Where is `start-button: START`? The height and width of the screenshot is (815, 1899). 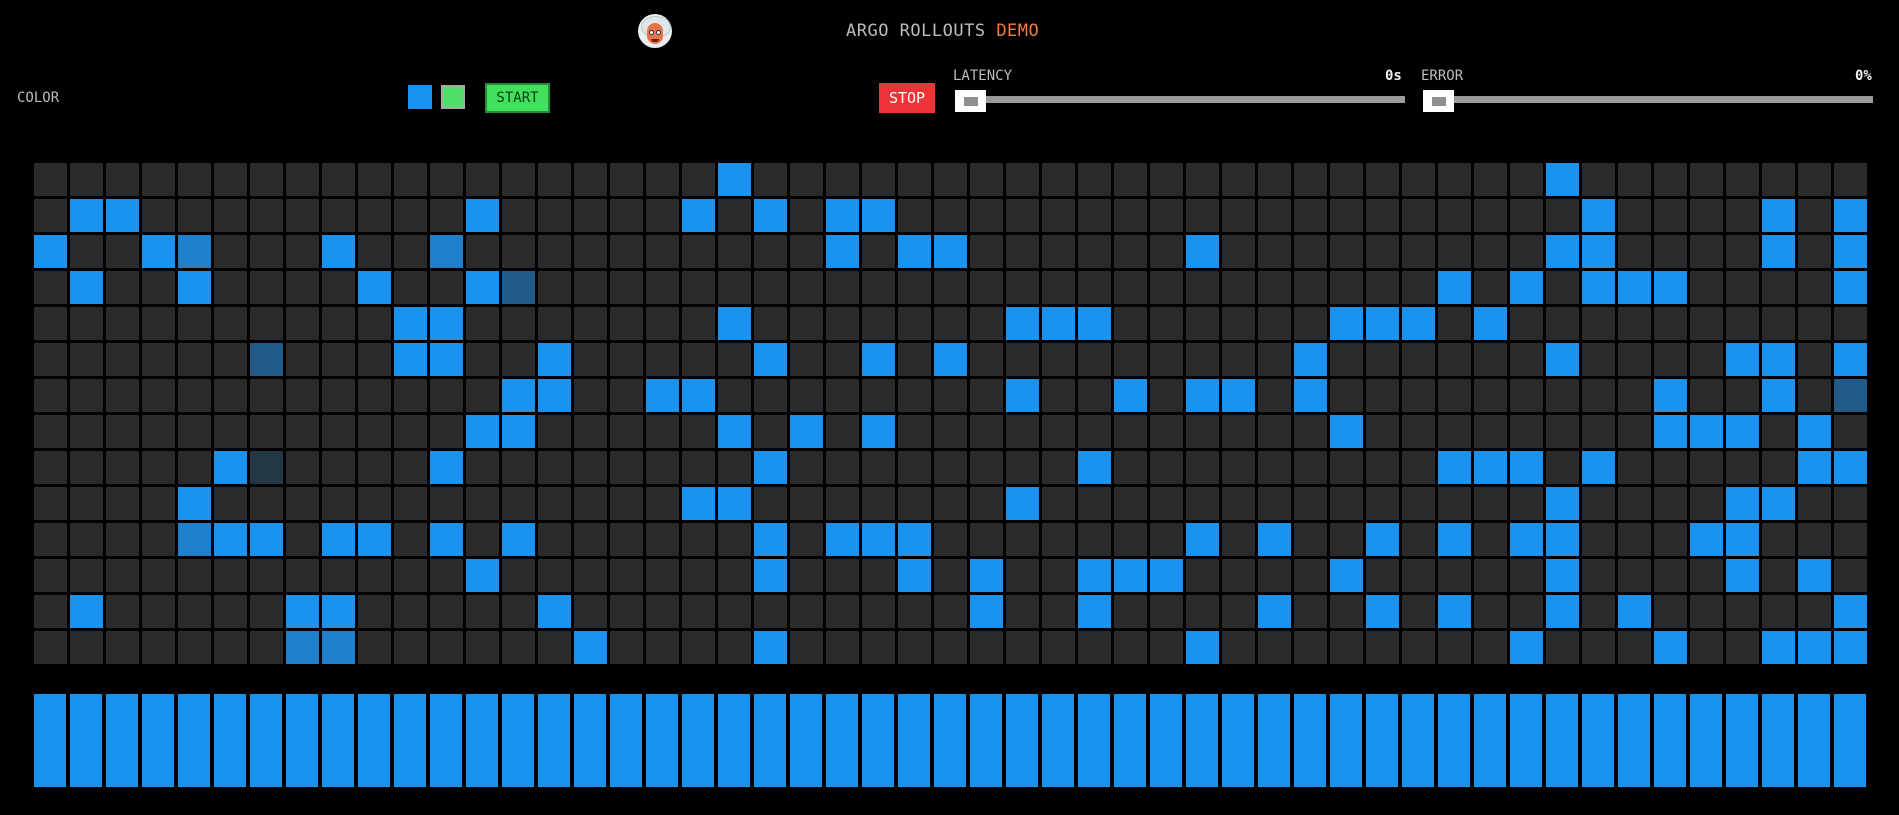 start-button: START is located at coordinates (517, 98).